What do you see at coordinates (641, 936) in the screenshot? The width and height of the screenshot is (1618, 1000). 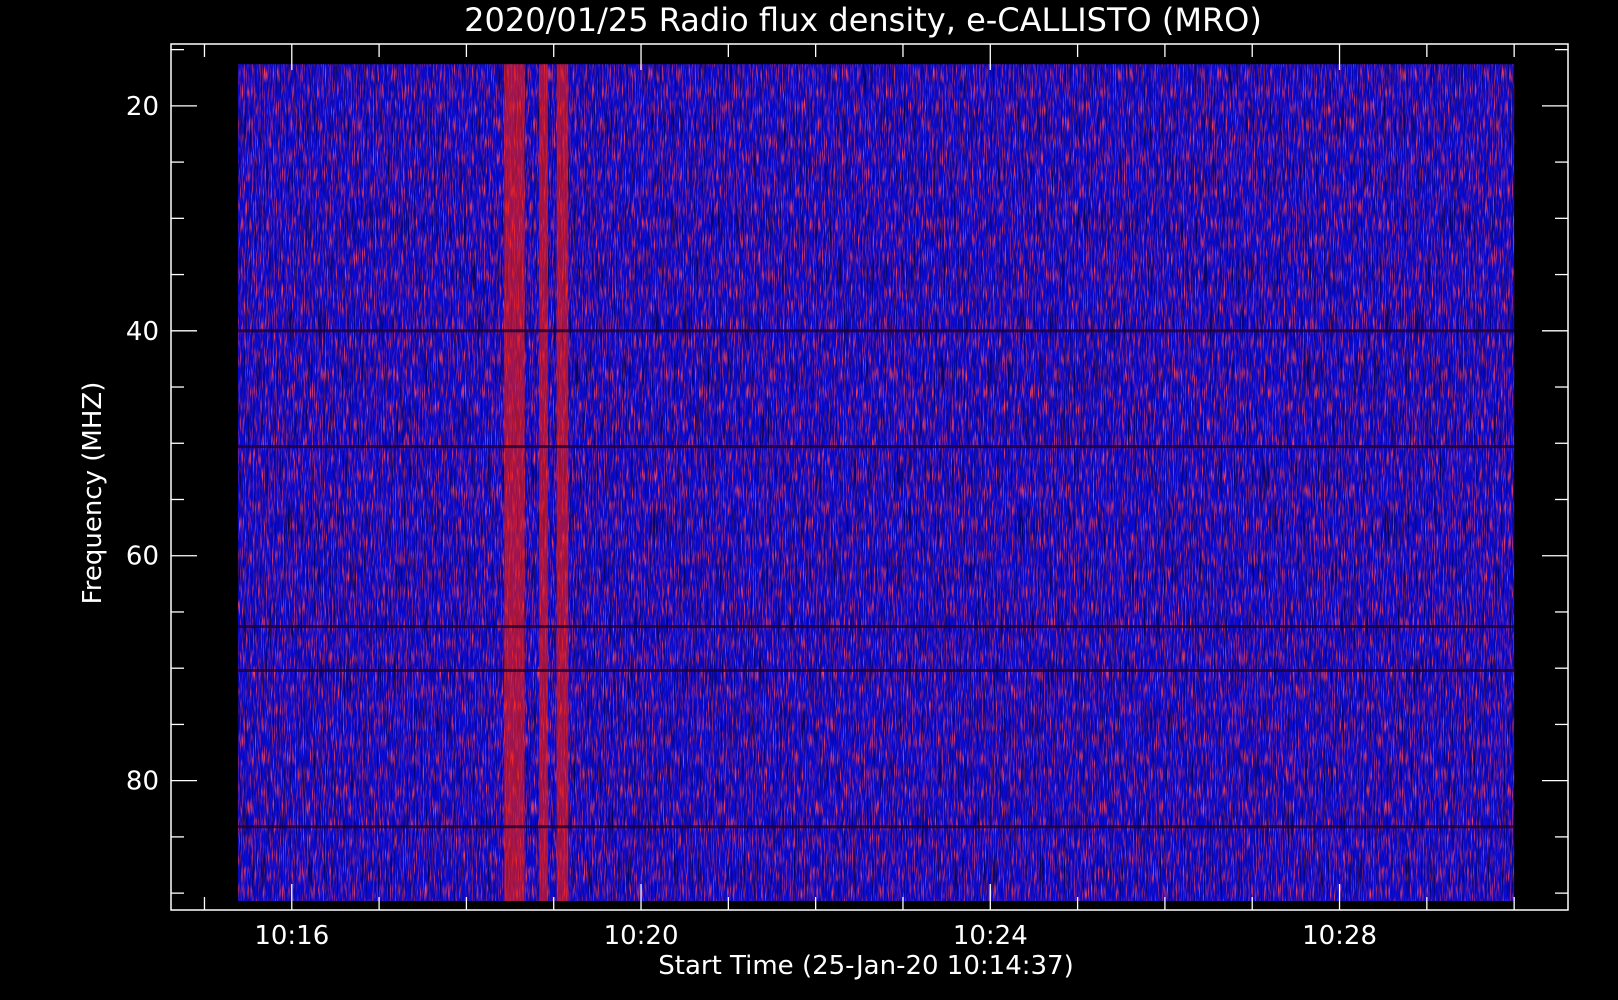 I see `x-tick-label: 10:20` at bounding box center [641, 936].